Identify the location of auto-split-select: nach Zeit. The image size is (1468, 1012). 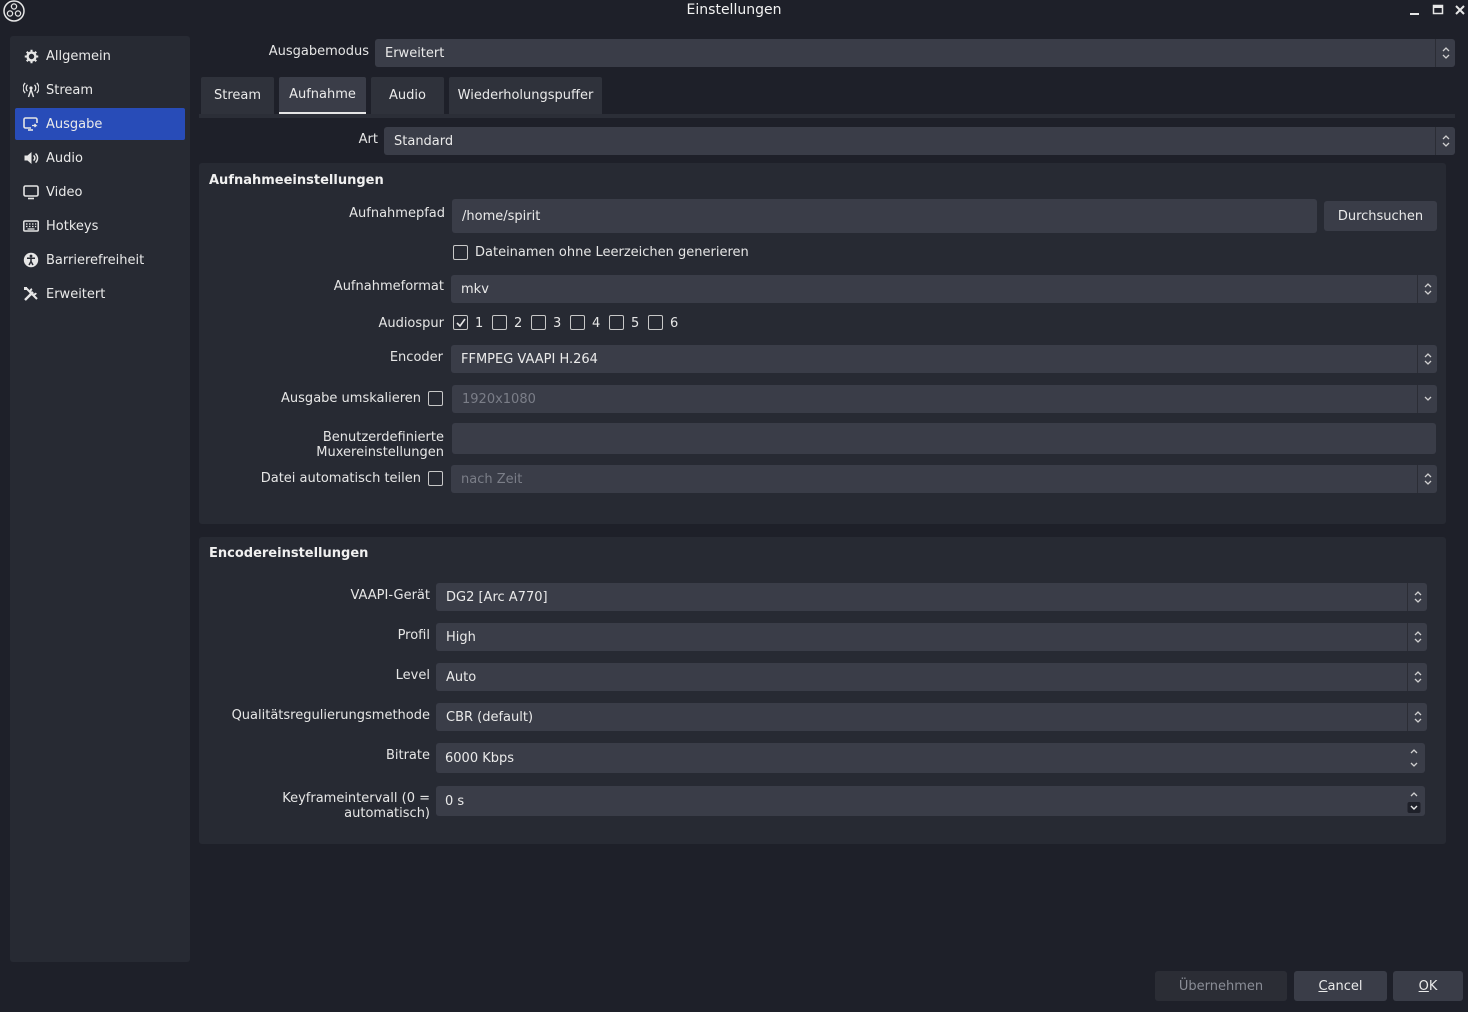
(944, 479).